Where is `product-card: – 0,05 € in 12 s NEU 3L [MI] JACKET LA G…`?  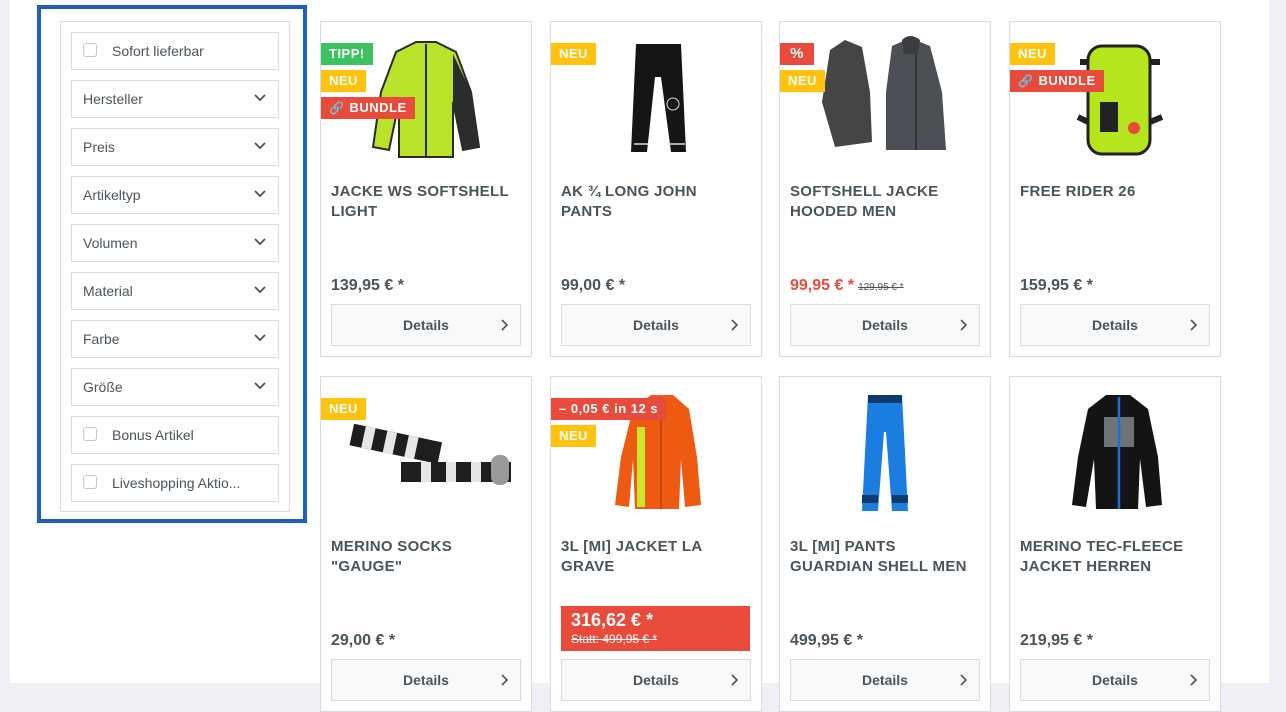 product-card: – 0,05 € in 12 s NEU 3L [MI] JACKET LA G… is located at coordinates (656, 544).